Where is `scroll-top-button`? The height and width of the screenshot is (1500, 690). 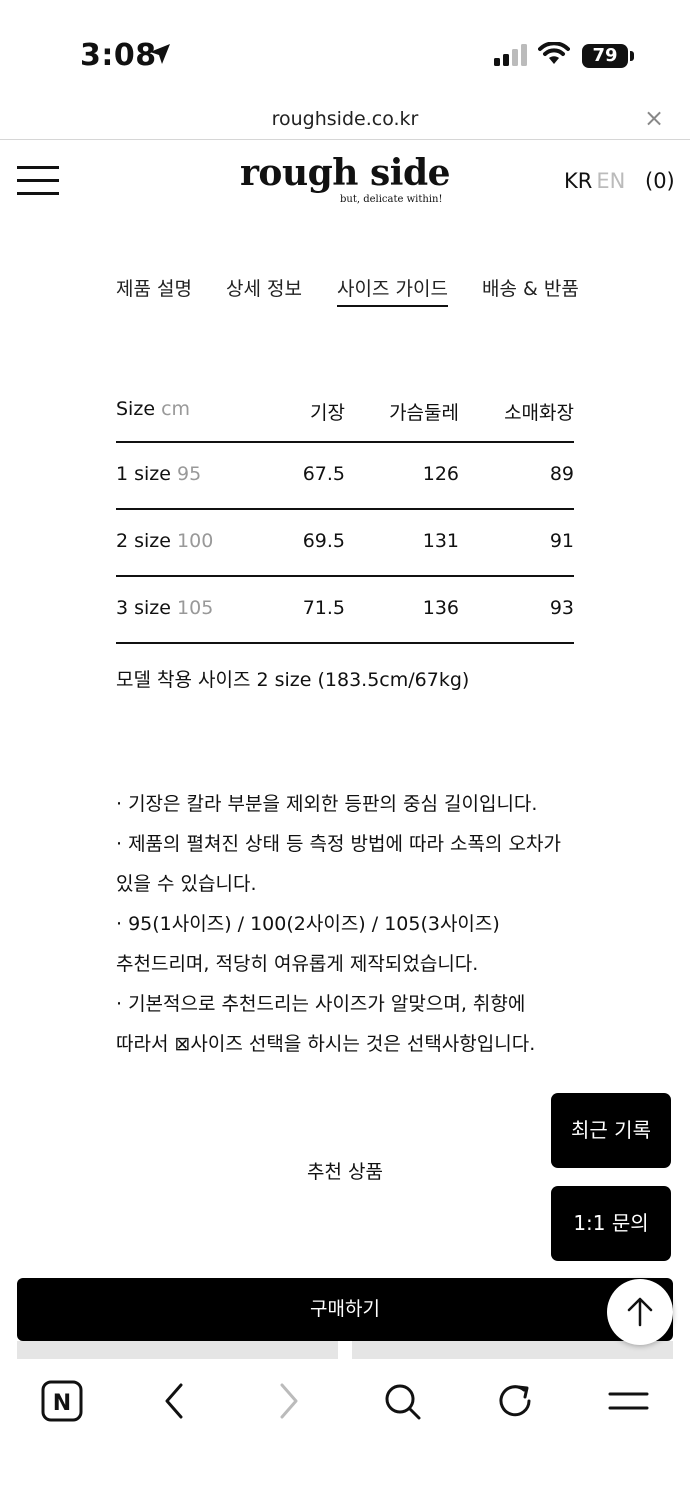 scroll-top-button is located at coordinates (640, 1312).